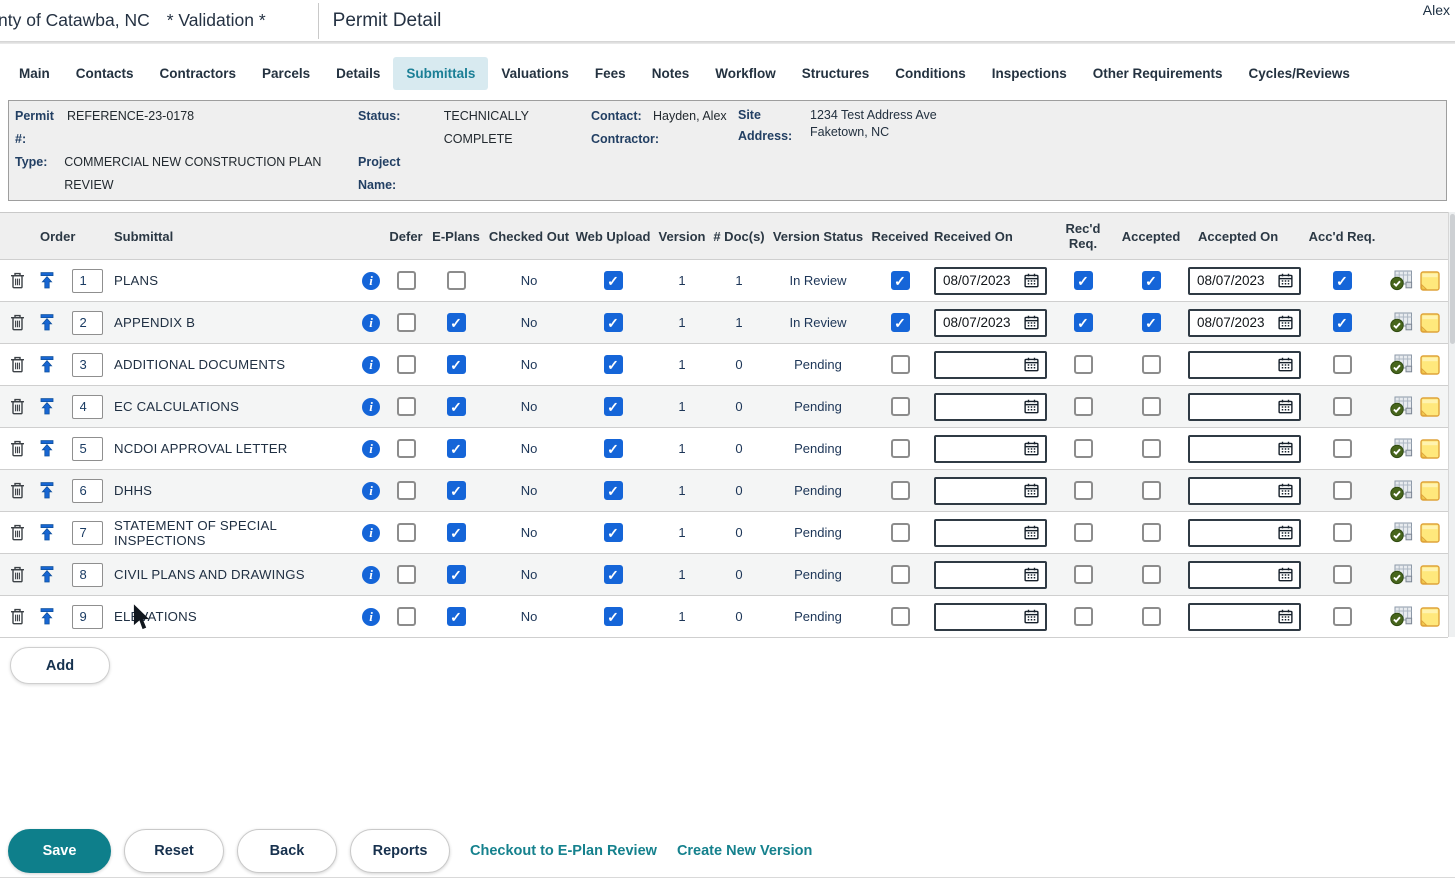  Describe the element at coordinates (744, 851) in the screenshot. I see `create-new-version-link: Create New Version` at that location.